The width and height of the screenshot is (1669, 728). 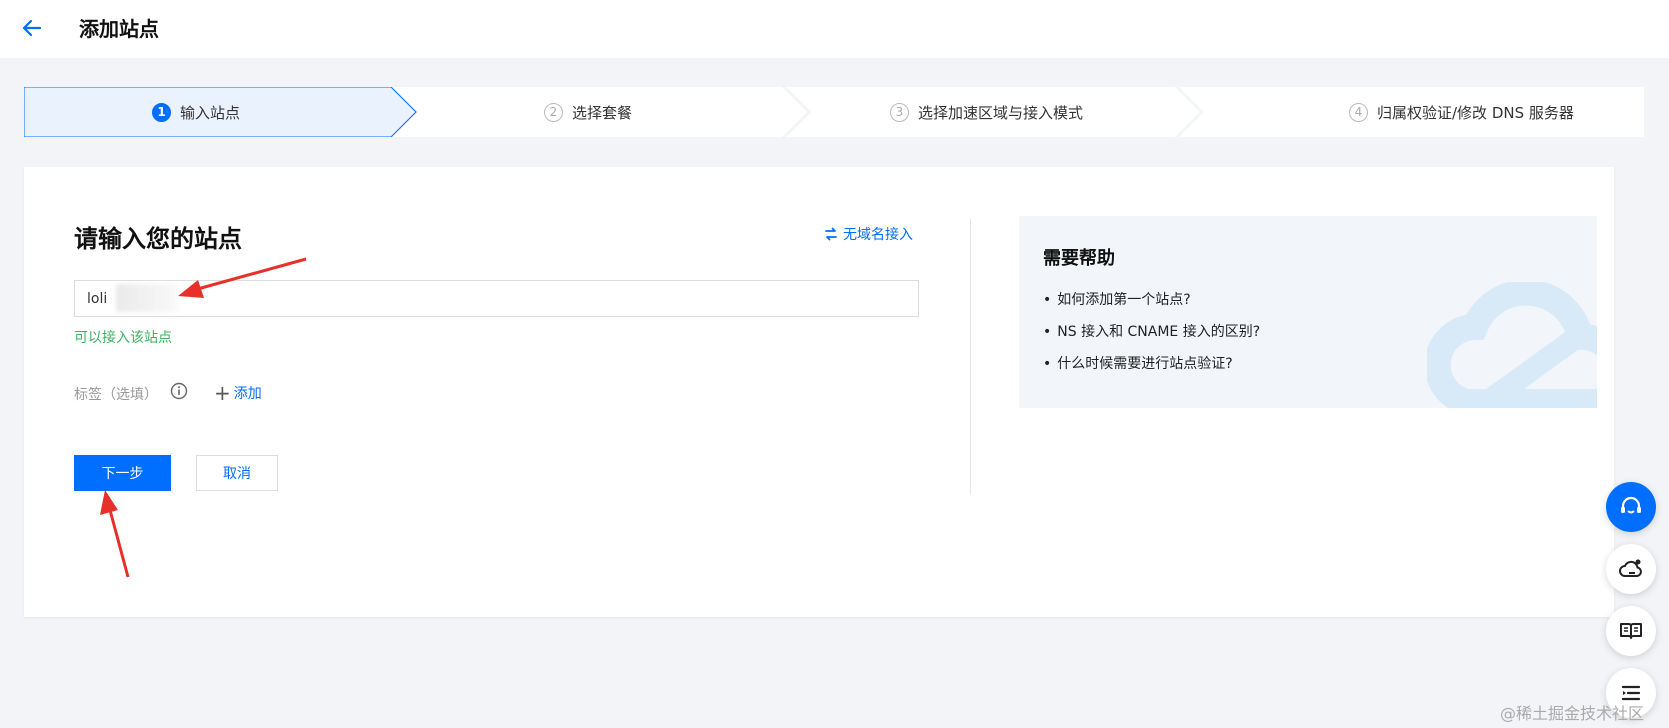 I want to click on redacted-blur, so click(x=147, y=298).